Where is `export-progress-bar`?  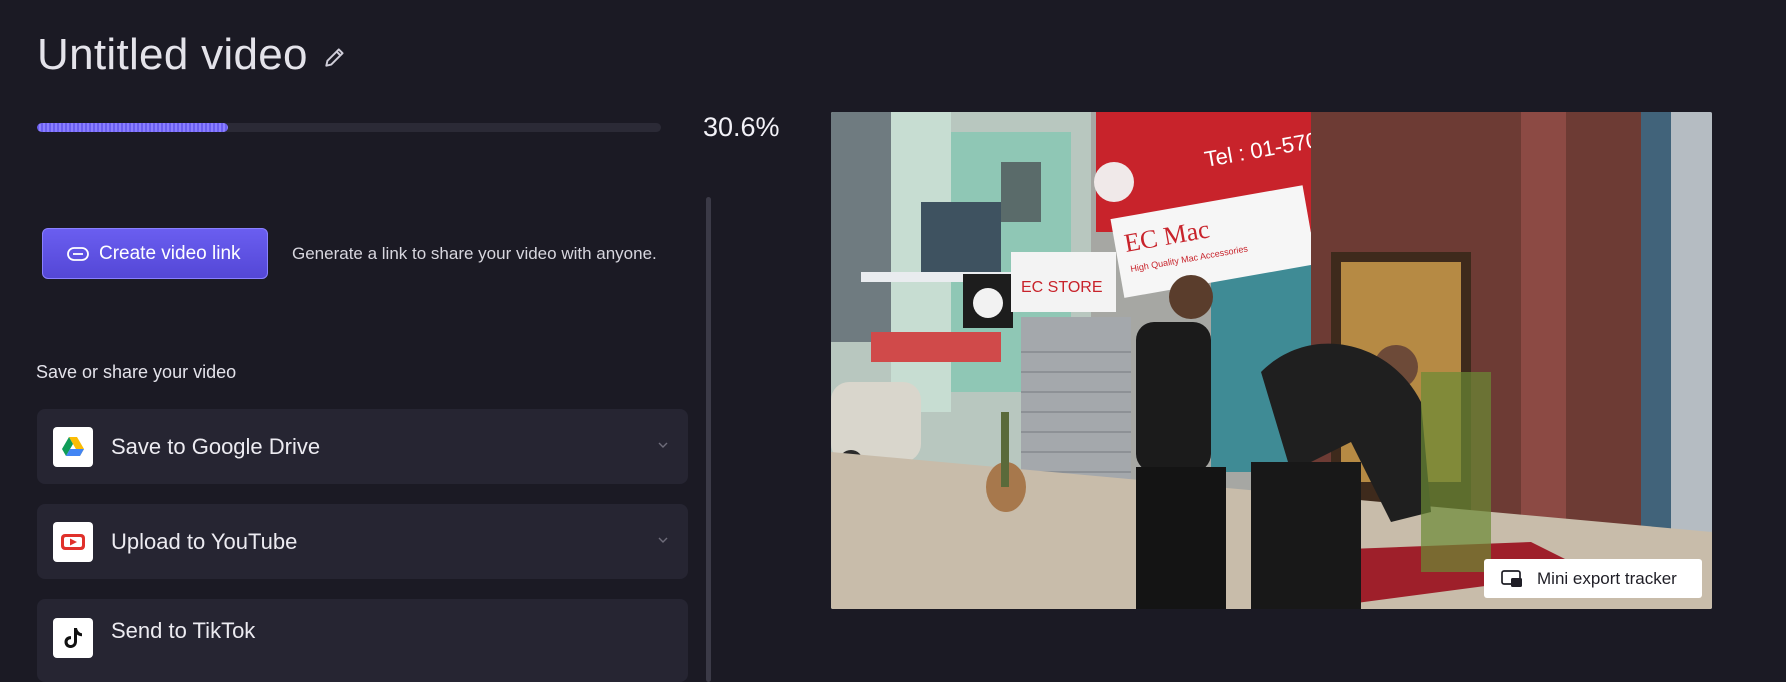 export-progress-bar is located at coordinates (349, 127).